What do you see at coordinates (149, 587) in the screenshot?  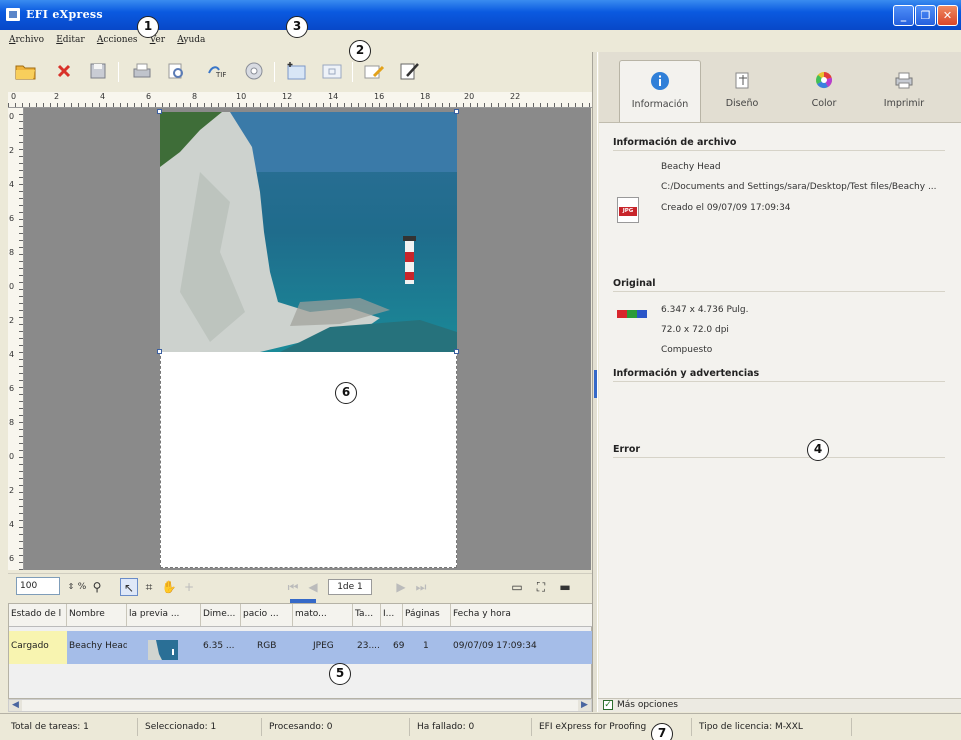 I see `crop-icon: ⌗` at bounding box center [149, 587].